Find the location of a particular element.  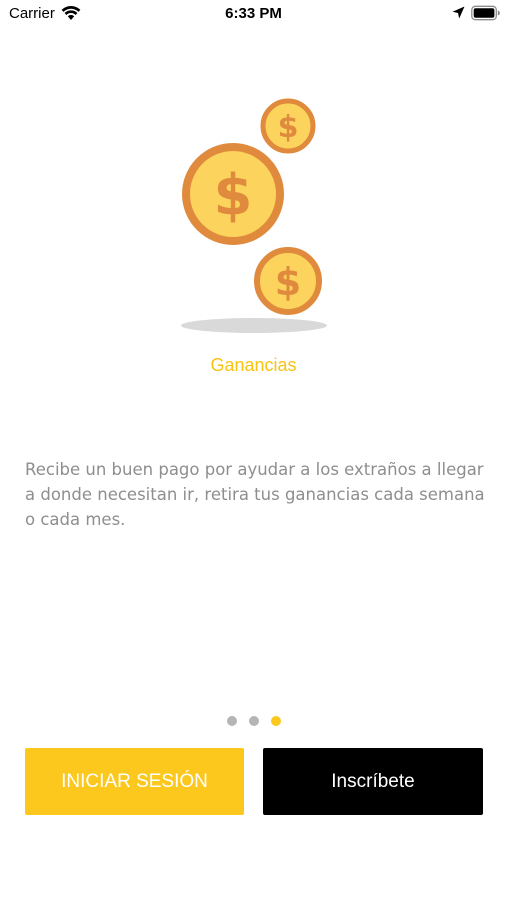

coin-shadow is located at coordinates (254, 325).